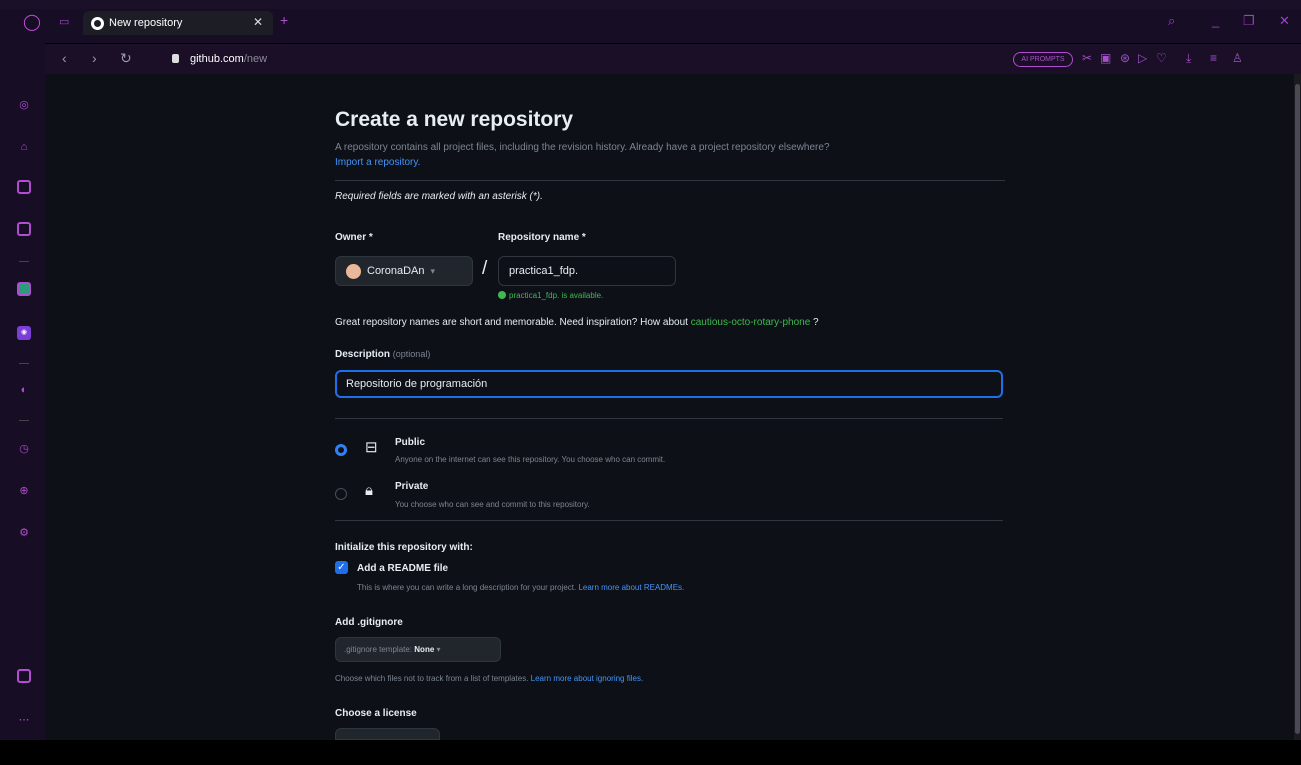 This screenshot has height=765, width=1301. Describe the element at coordinates (403, 568) in the screenshot. I see `readme-label: Add a README file` at that location.